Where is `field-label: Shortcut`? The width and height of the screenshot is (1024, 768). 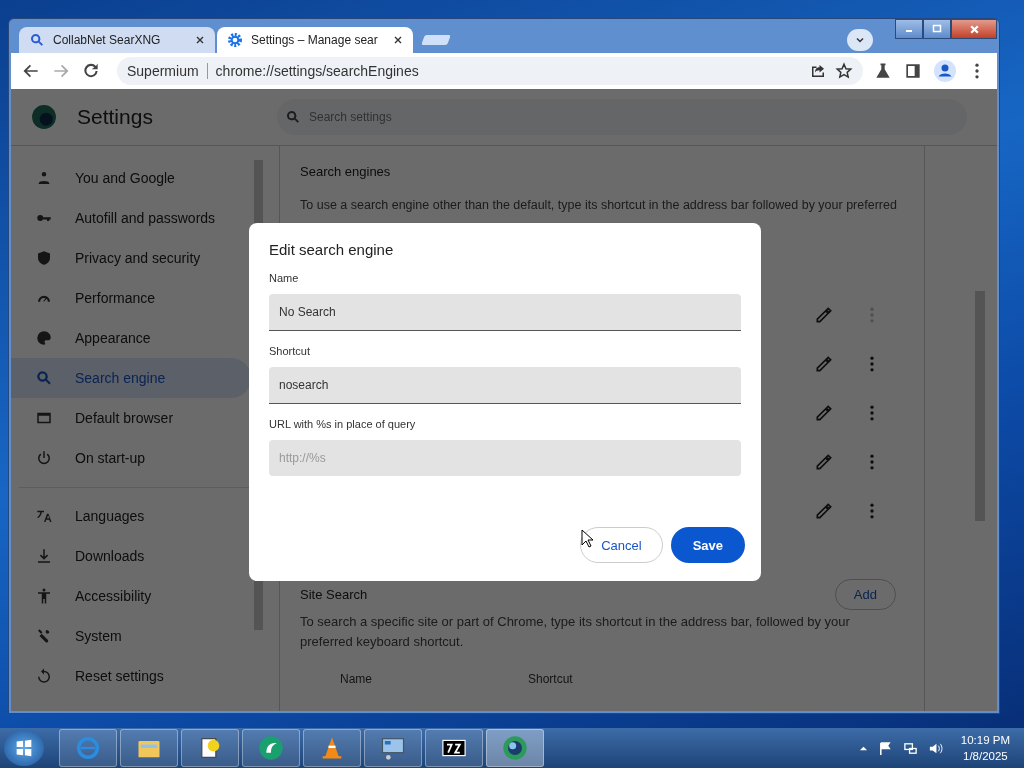
field-label: Shortcut is located at coordinates (290, 351).